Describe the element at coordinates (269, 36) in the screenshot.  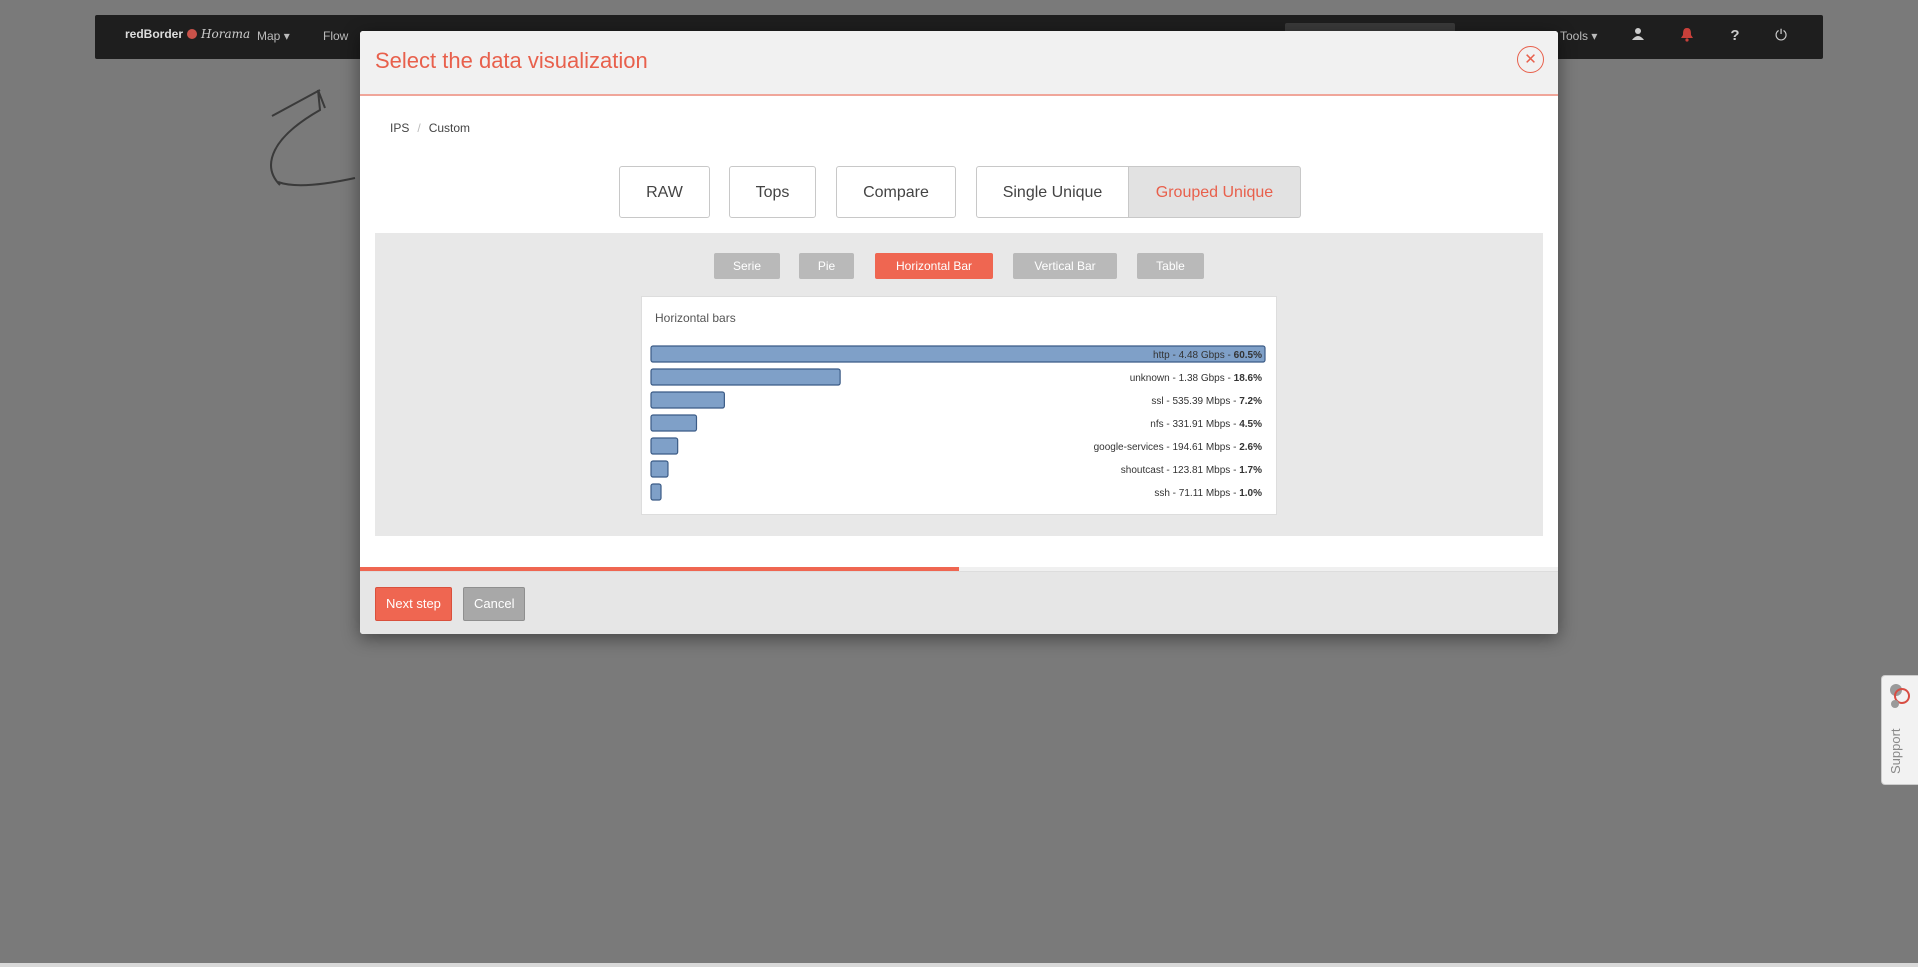
I see `nav-item-map-label: Map` at that location.